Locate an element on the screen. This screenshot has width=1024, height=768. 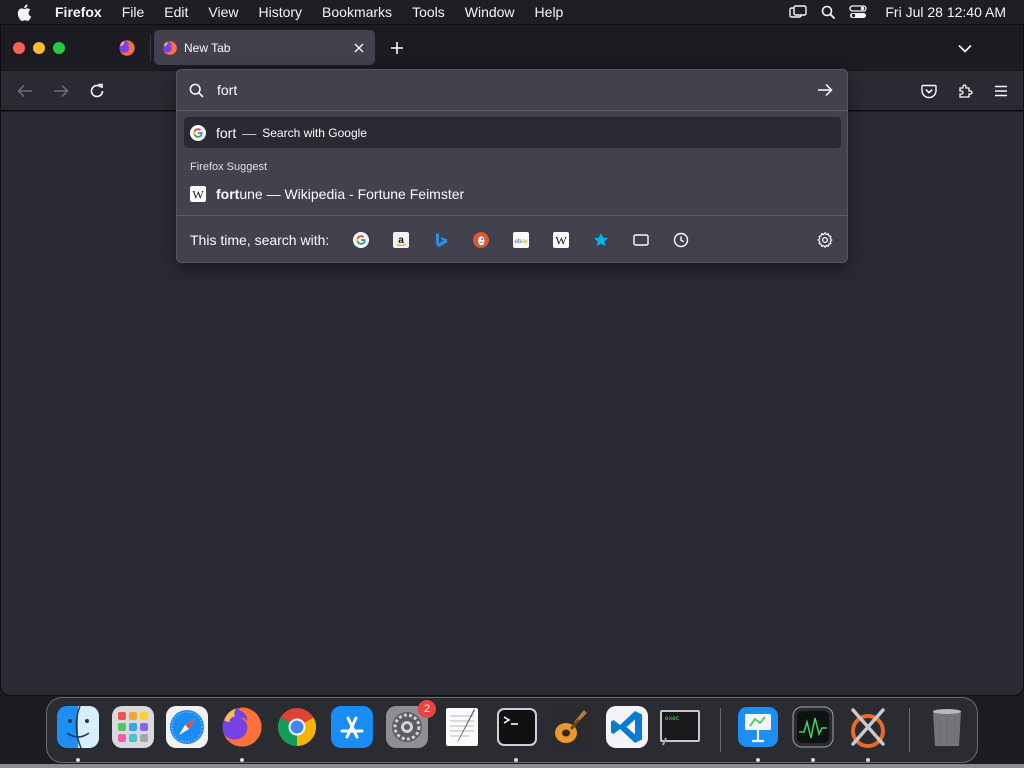
dock-system-settings-icon: 2 is located at coordinates (410, 725).